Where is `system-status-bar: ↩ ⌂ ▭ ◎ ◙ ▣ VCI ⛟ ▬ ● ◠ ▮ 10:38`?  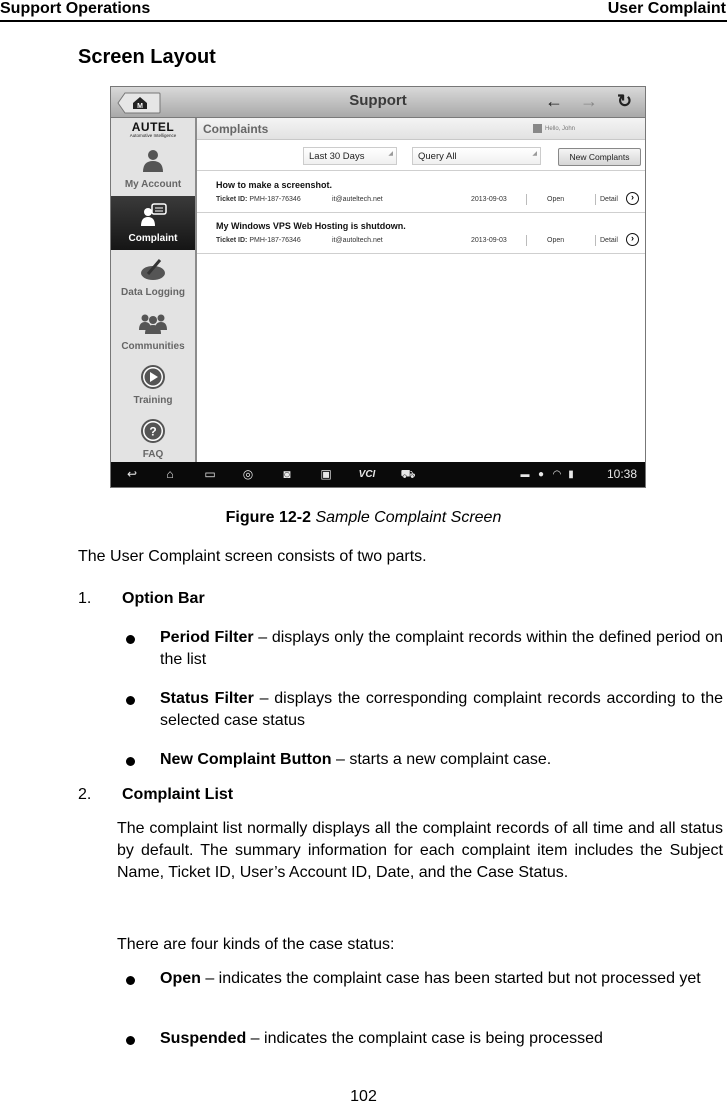
system-status-bar: ↩ ⌂ ▭ ◎ ◙ ▣ VCI ⛟ ▬ ● ◠ ▮ 10:38 is located at coordinates (378, 474).